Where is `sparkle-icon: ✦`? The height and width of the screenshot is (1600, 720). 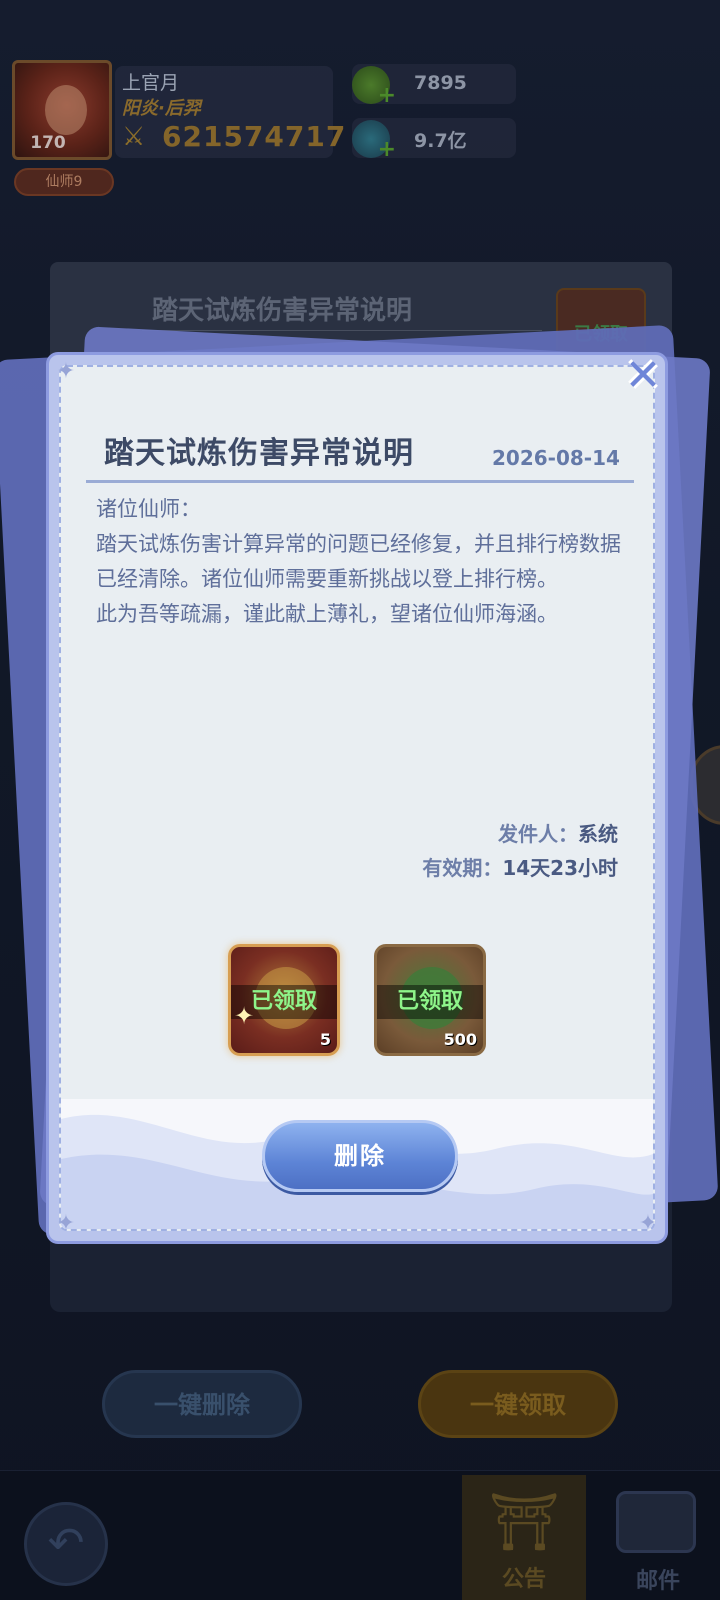
sparkle-icon: ✦ is located at coordinates (244, 1016).